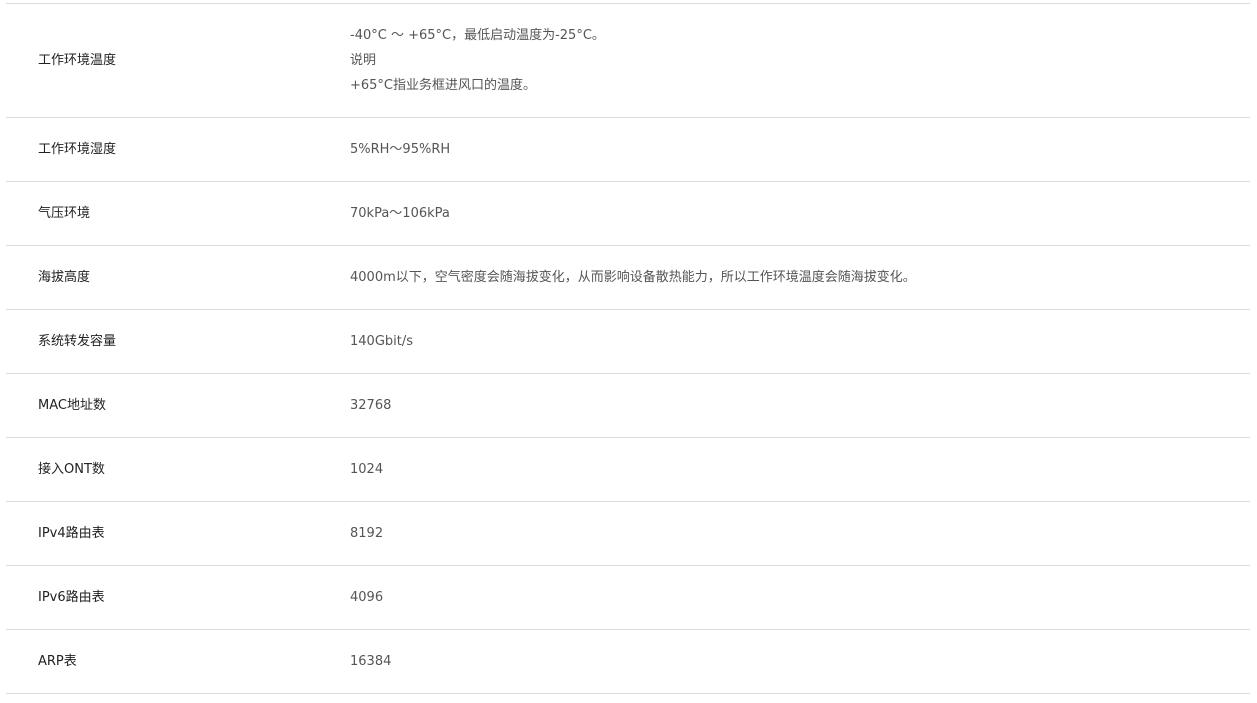 This screenshot has height=703, width=1257. I want to click on row-value: 5%RH～95%RH, so click(800, 149).